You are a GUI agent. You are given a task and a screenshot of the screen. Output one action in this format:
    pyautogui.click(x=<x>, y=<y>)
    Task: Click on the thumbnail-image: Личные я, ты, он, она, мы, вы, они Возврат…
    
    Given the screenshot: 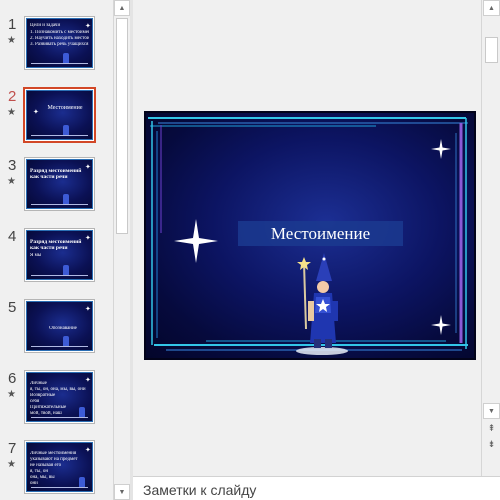 What is the action you would take?
    pyautogui.click(x=59, y=397)
    